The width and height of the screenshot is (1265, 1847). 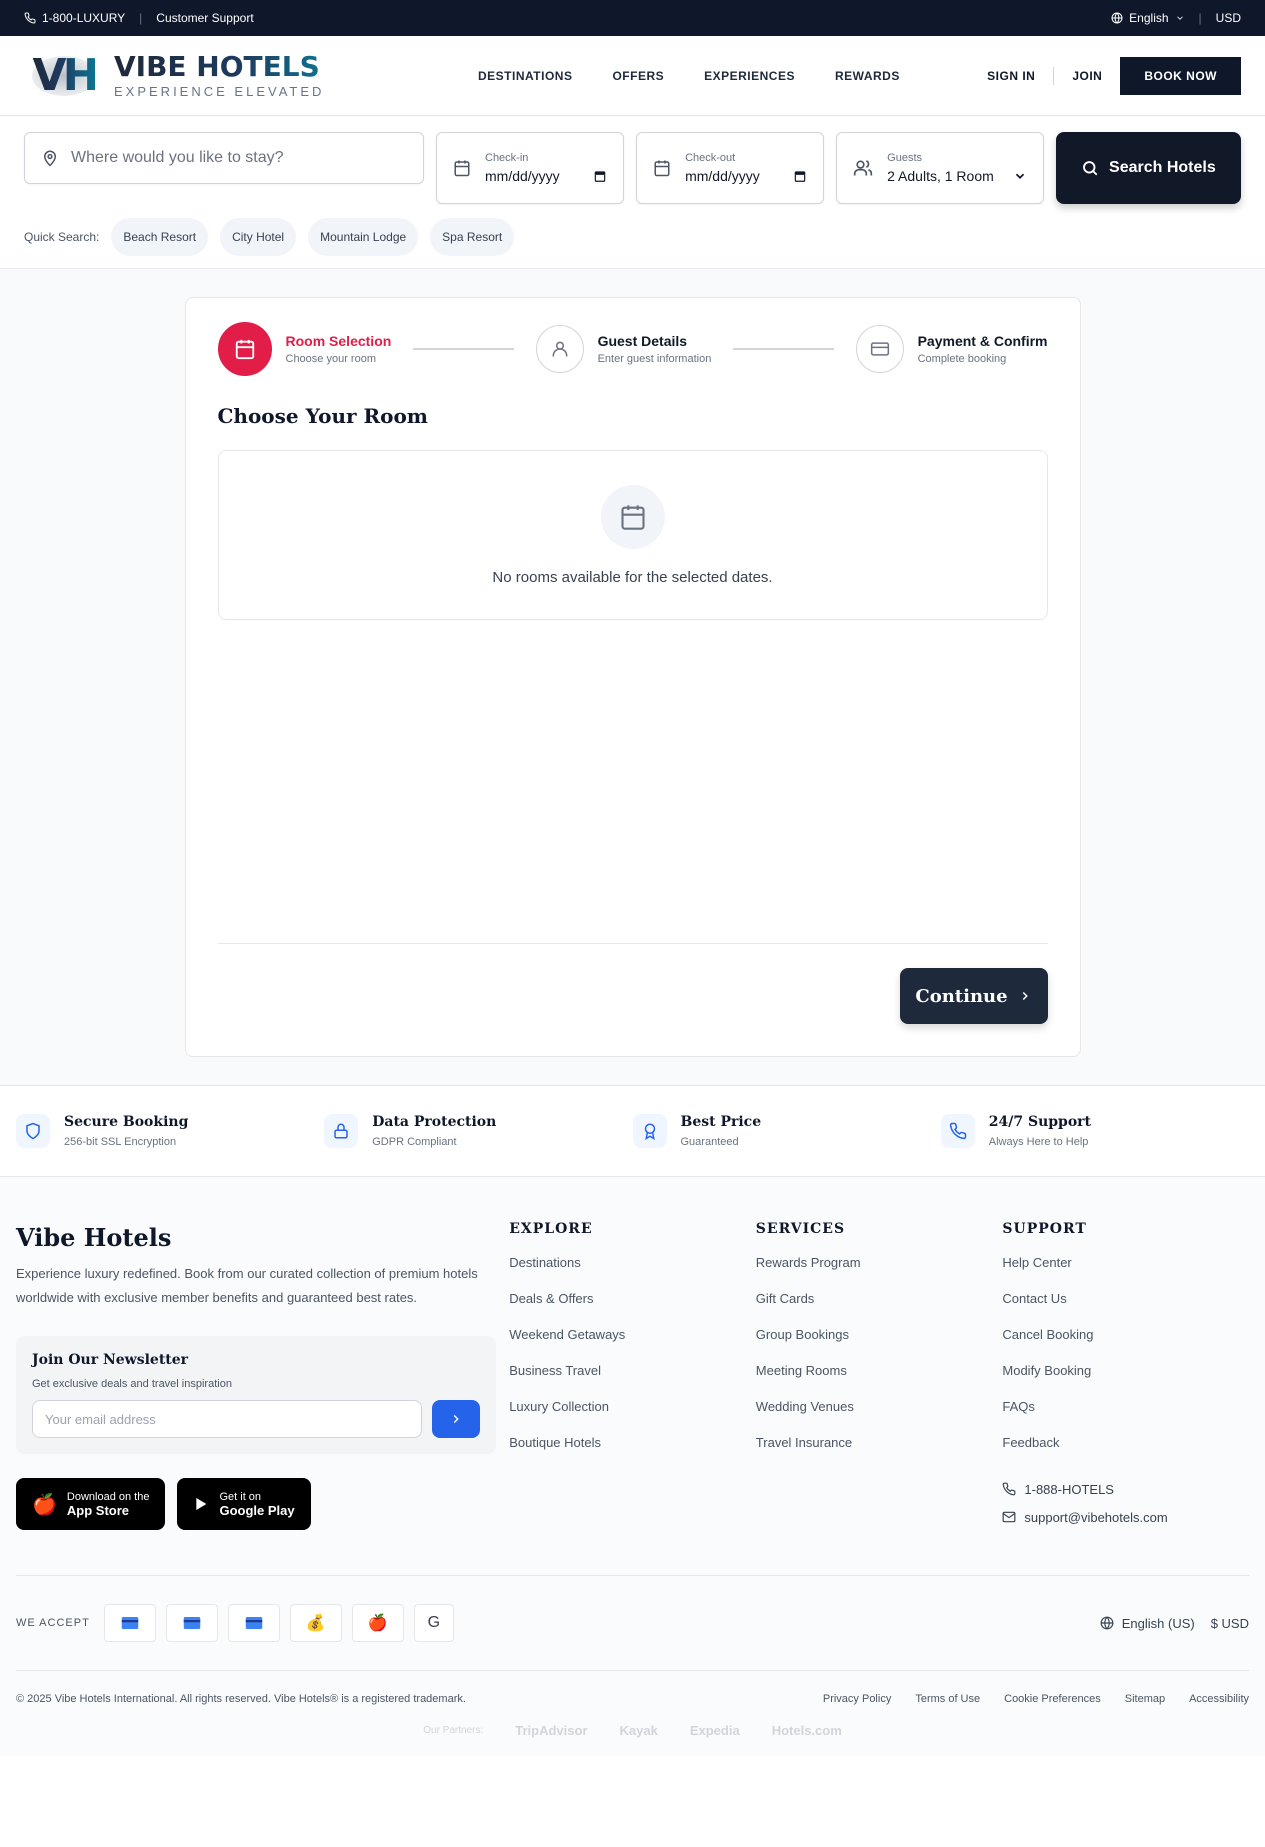 What do you see at coordinates (1087, 76) in the screenshot?
I see `join-link: JOIN` at bounding box center [1087, 76].